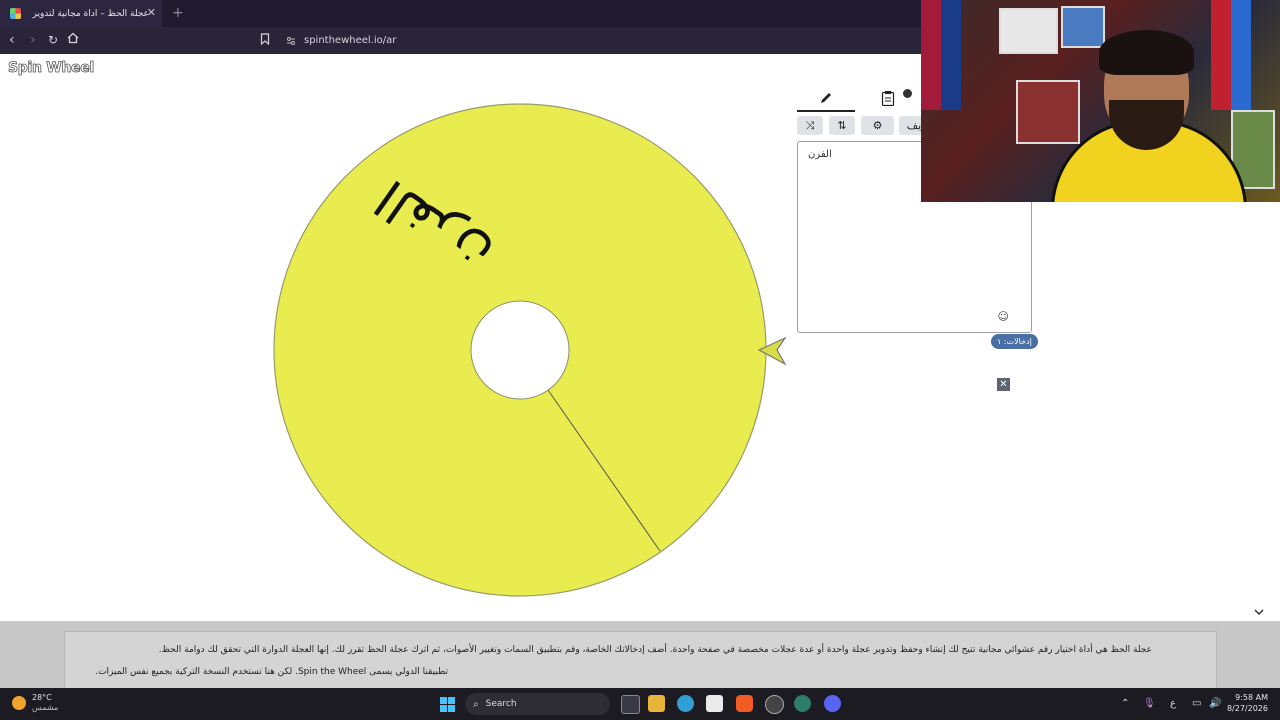  Describe the element at coordinates (89, 13) in the screenshot. I see `tab-title: عجلة الحظ – أداة مجانية لتدوير الـ` at that location.